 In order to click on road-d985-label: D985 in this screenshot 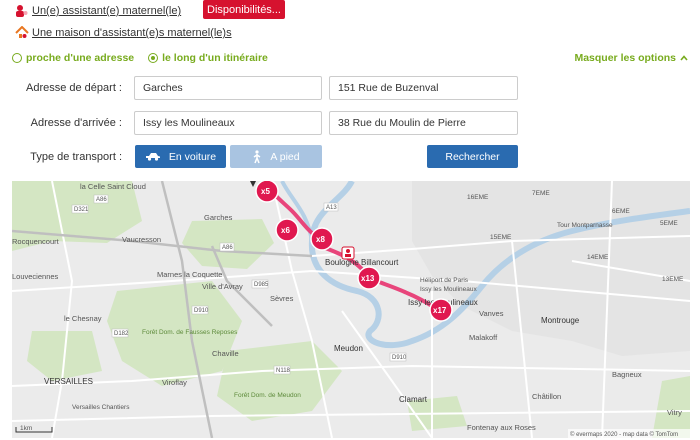, I will do `click(261, 285)`.